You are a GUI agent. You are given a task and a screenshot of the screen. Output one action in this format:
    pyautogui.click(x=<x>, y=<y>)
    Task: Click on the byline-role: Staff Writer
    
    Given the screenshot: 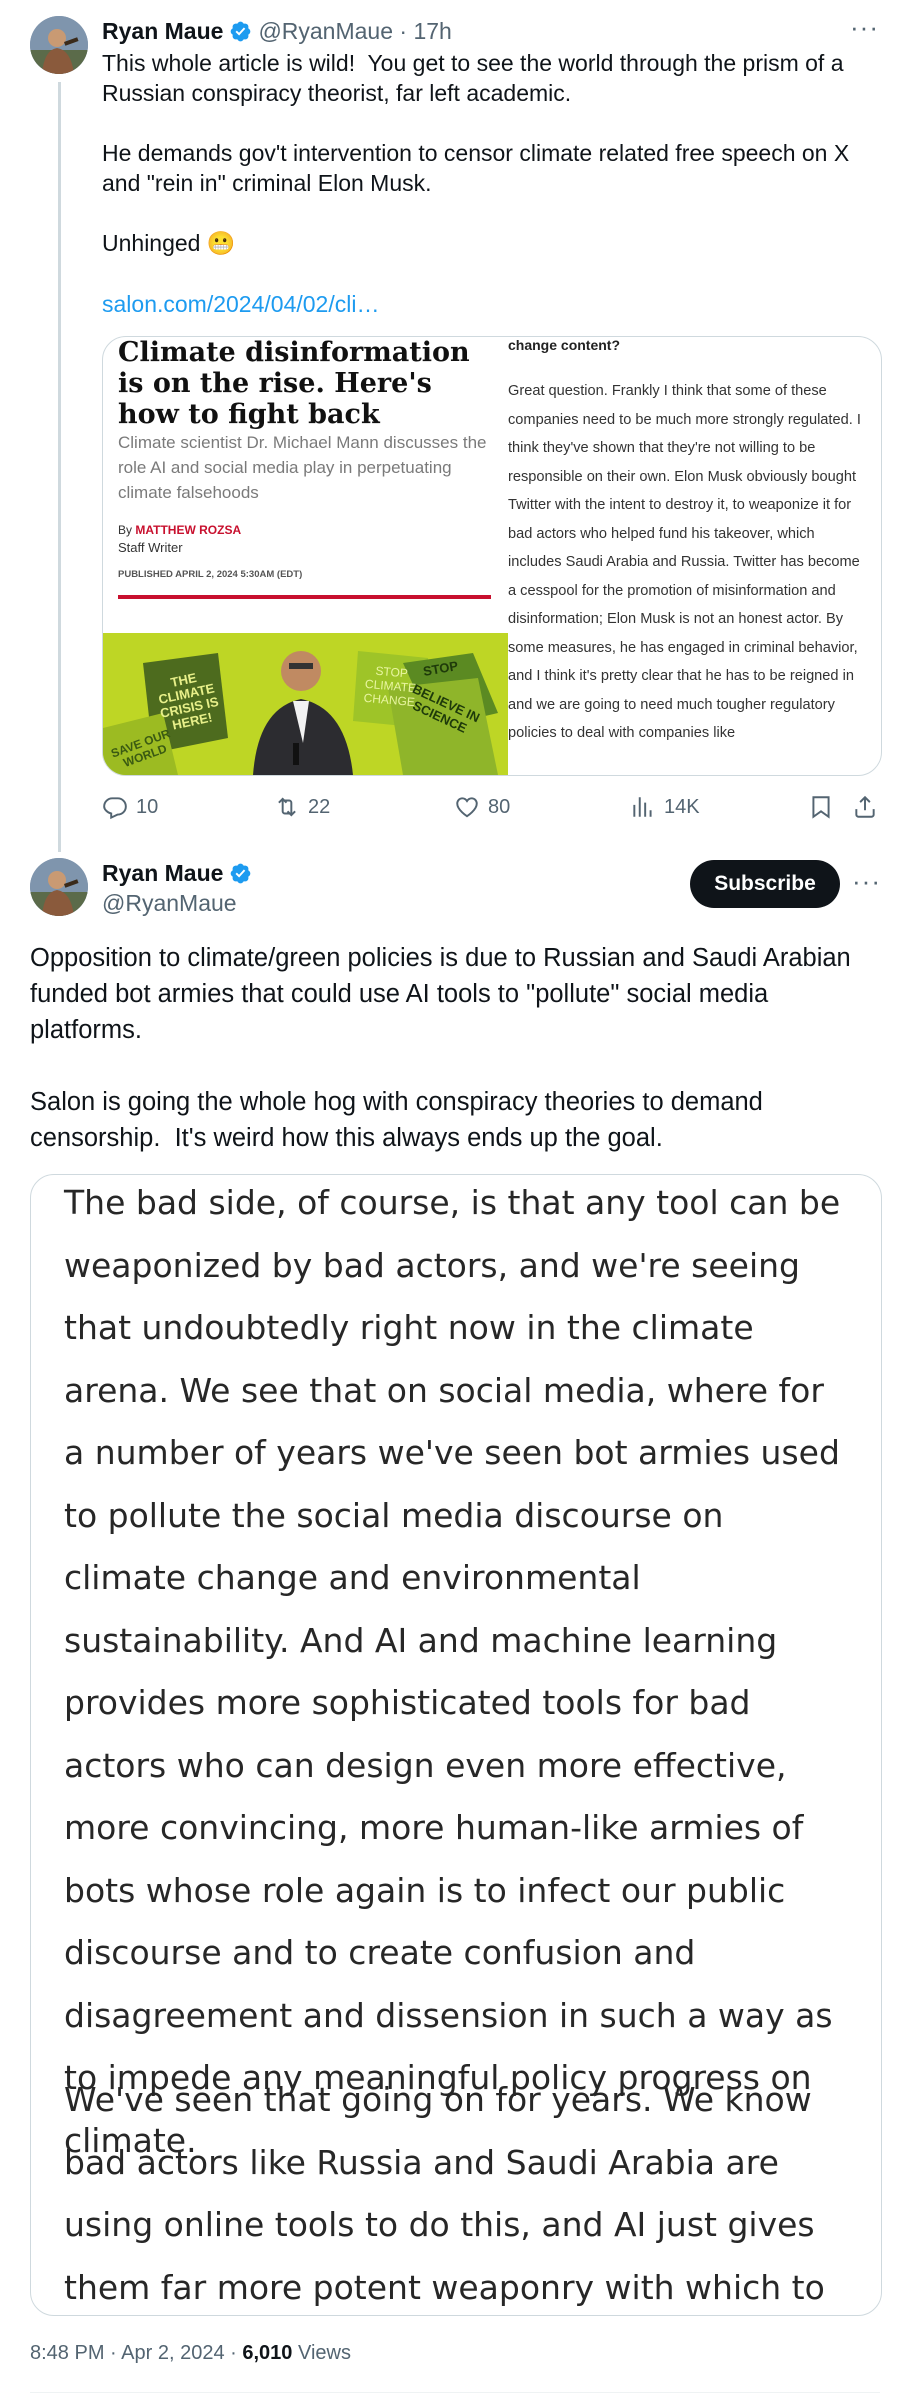 What is the action you would take?
    pyautogui.click(x=150, y=547)
    